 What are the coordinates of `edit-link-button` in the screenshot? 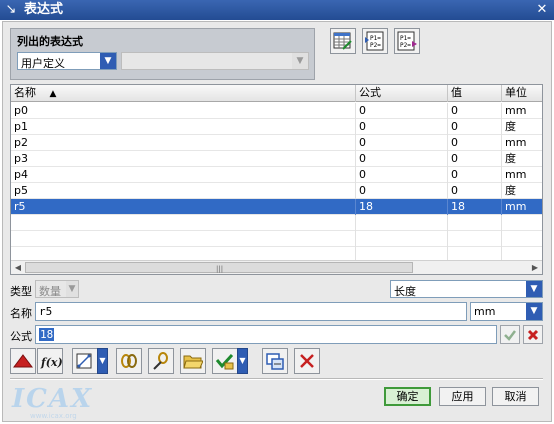 It's located at (161, 361).